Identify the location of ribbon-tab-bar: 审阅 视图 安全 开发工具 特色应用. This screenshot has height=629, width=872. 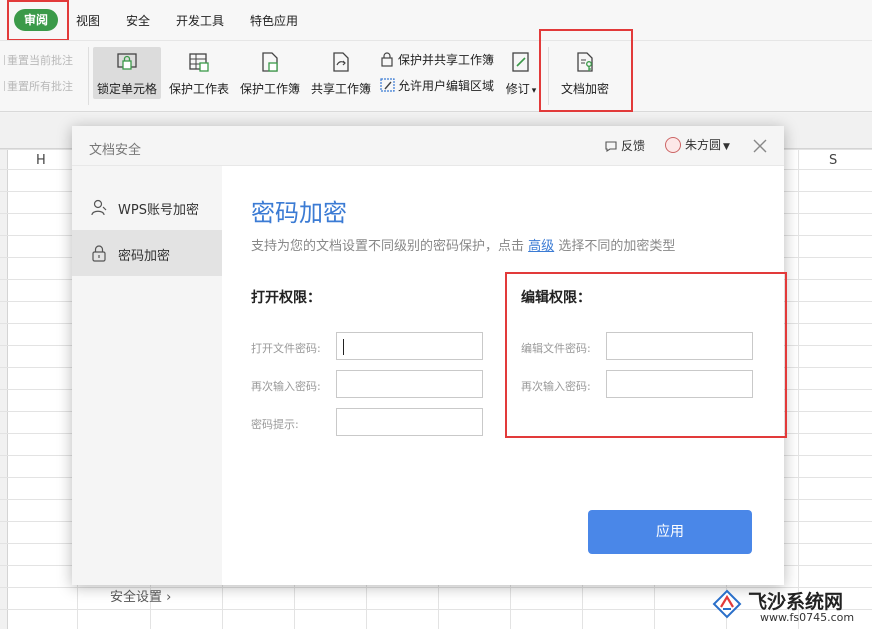
(436, 20).